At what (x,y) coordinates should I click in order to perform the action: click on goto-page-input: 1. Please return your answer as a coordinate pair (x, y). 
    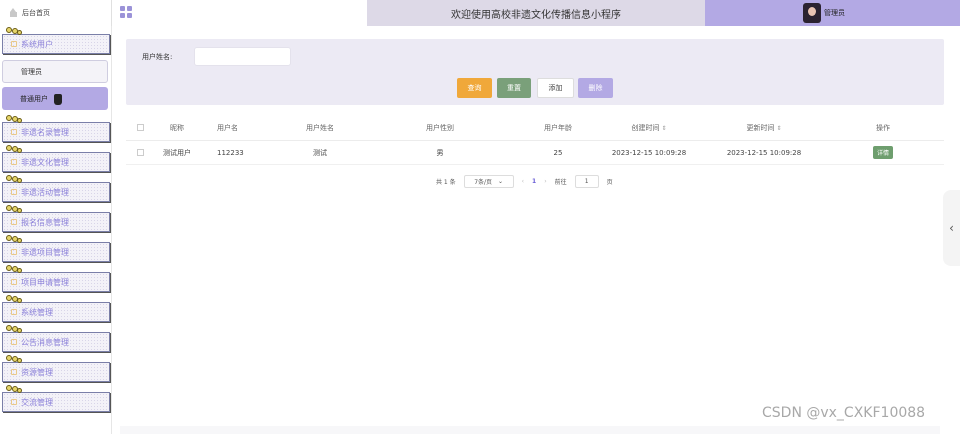
    Looking at the image, I should click on (586, 181).